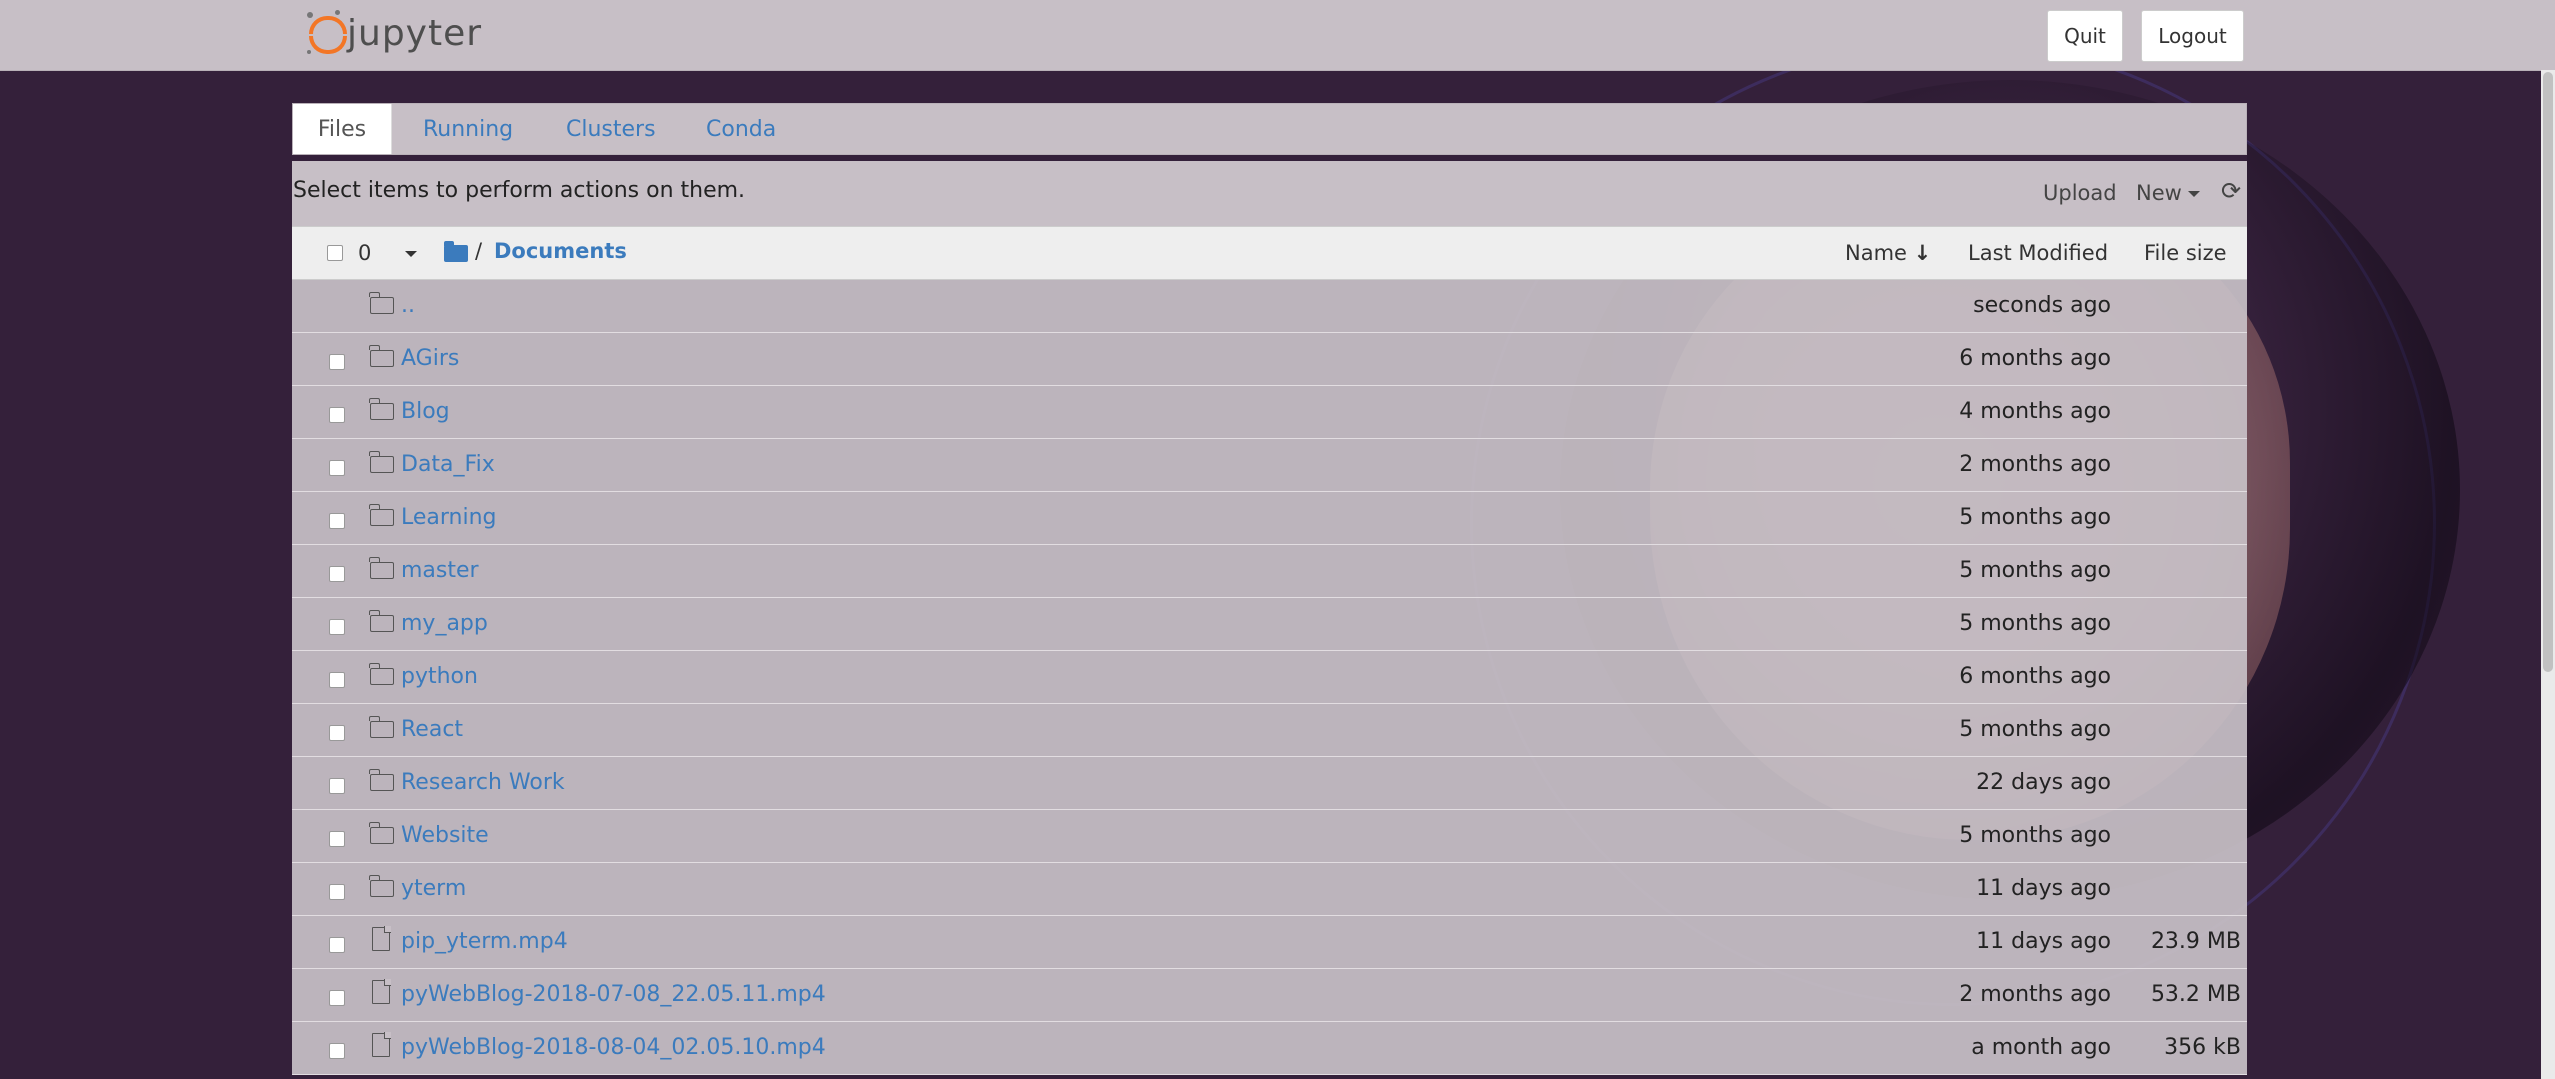 This screenshot has width=2555, height=1079. Describe the element at coordinates (433, 888) in the screenshot. I see `file-name-link: yterm` at that location.